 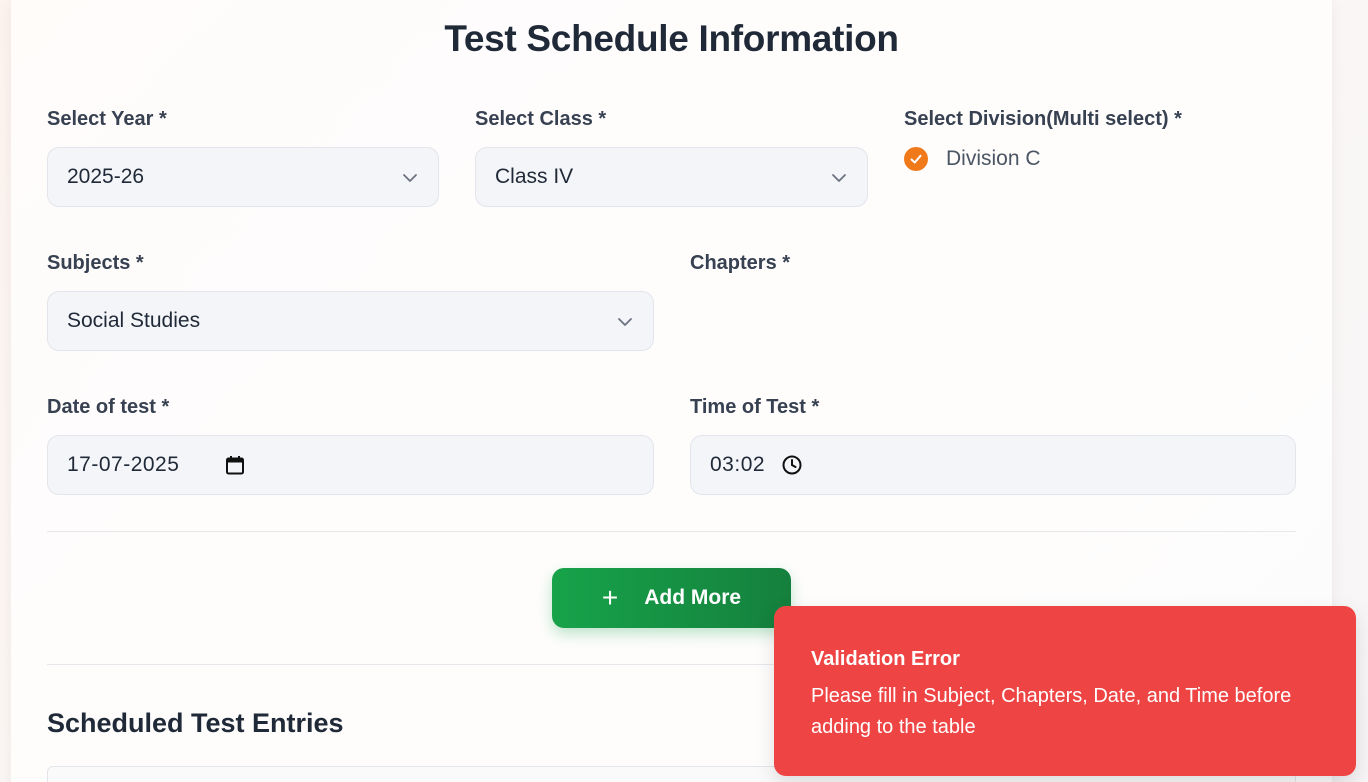 I want to click on date-value: 17-07-2025, so click(x=123, y=464).